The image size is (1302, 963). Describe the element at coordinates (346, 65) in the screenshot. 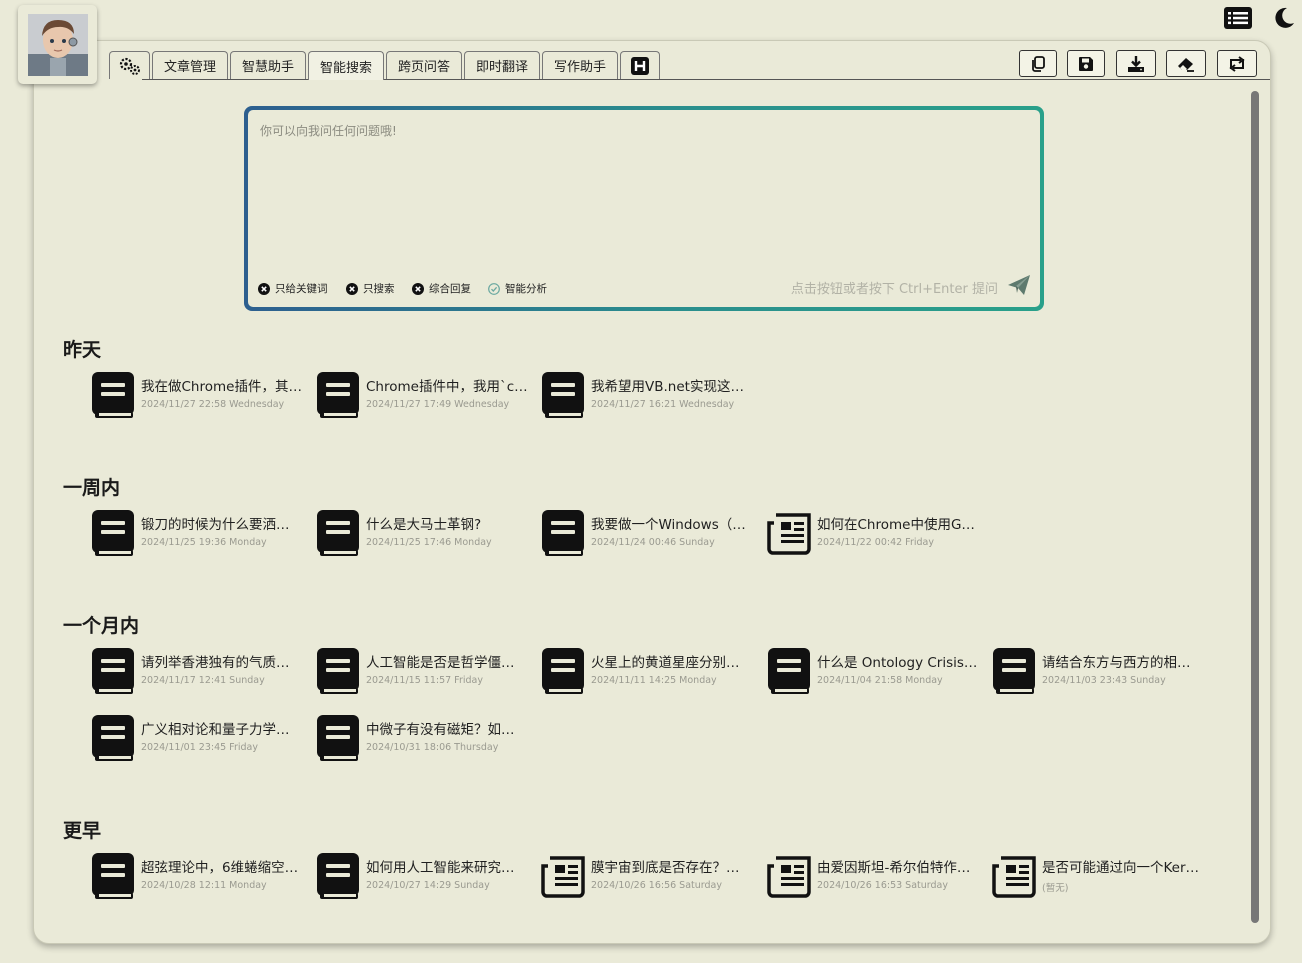

I see `tab-smart-search: 智能搜索` at that location.